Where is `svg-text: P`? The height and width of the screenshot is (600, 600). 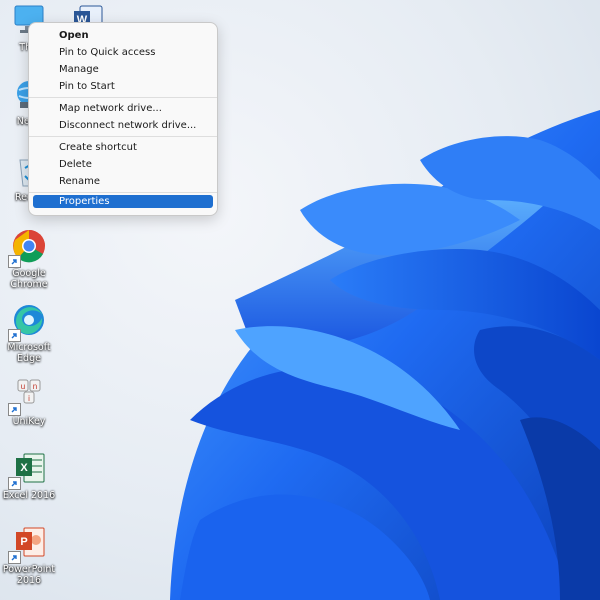
svg-text: P is located at coordinates (23, 542).